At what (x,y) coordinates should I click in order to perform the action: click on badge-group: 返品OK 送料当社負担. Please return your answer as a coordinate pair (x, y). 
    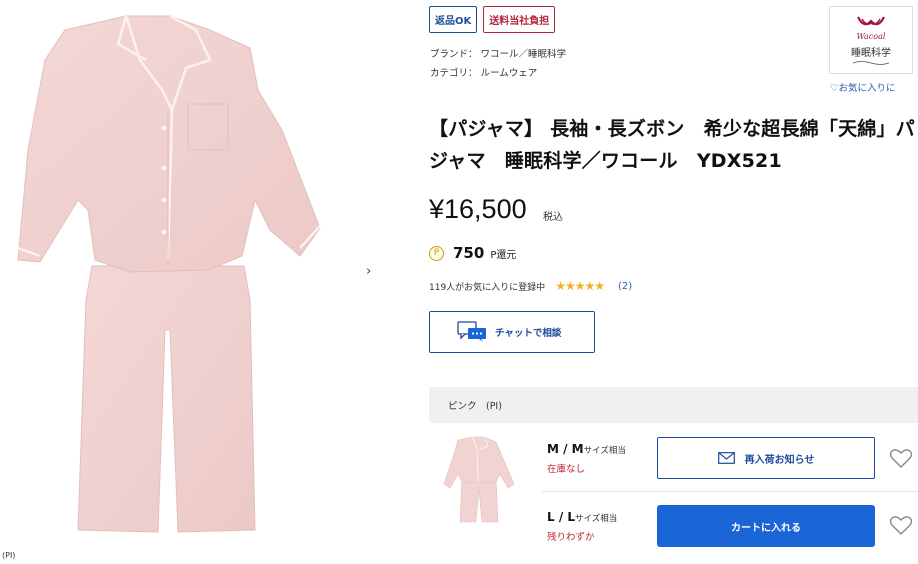
    Looking at the image, I should click on (492, 19).